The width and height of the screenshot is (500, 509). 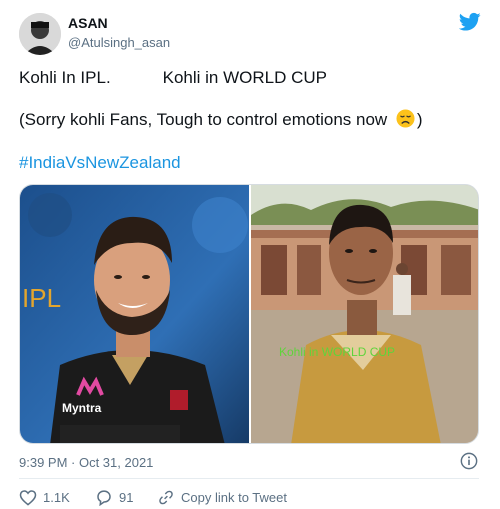 I want to click on user-handle: @Atulsingh_asan, so click(x=119, y=42).